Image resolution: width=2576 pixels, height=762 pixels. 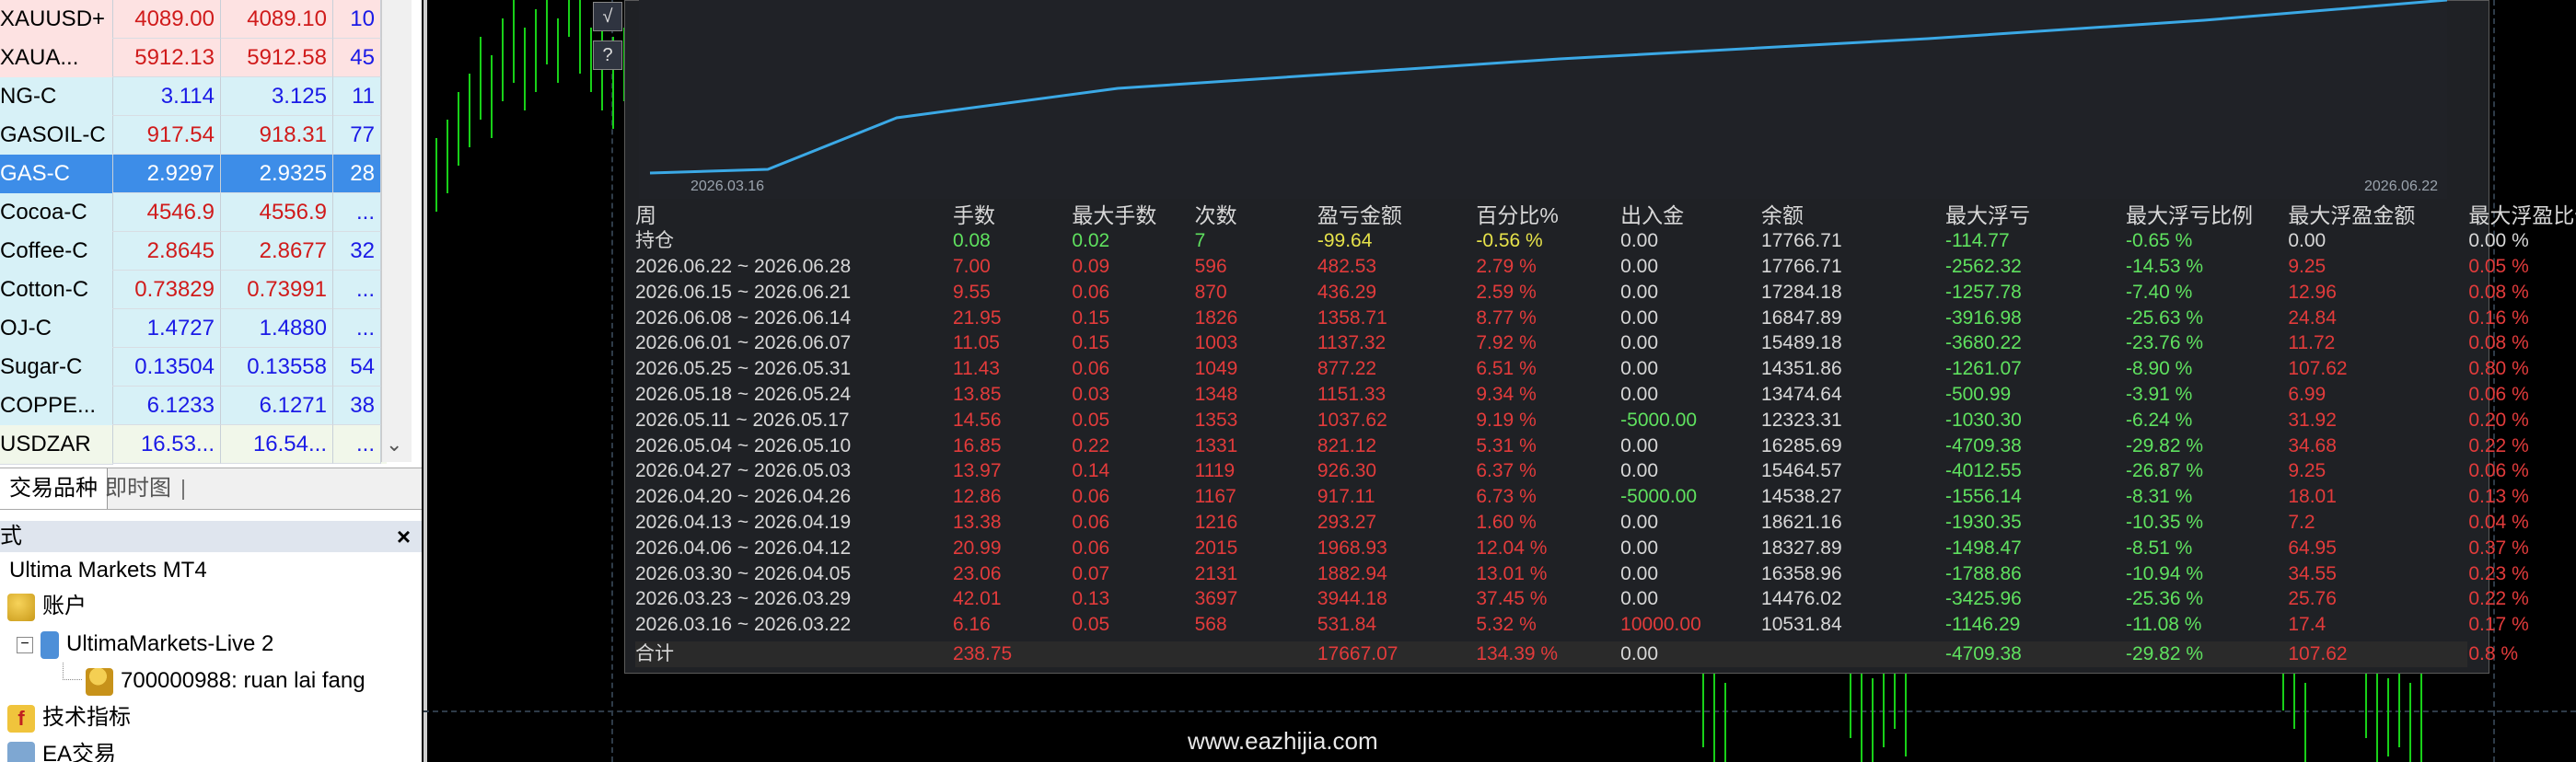 What do you see at coordinates (193, 59) in the screenshot?
I see `market-watch-row: XAUA... 5912.13 5912.58 45` at bounding box center [193, 59].